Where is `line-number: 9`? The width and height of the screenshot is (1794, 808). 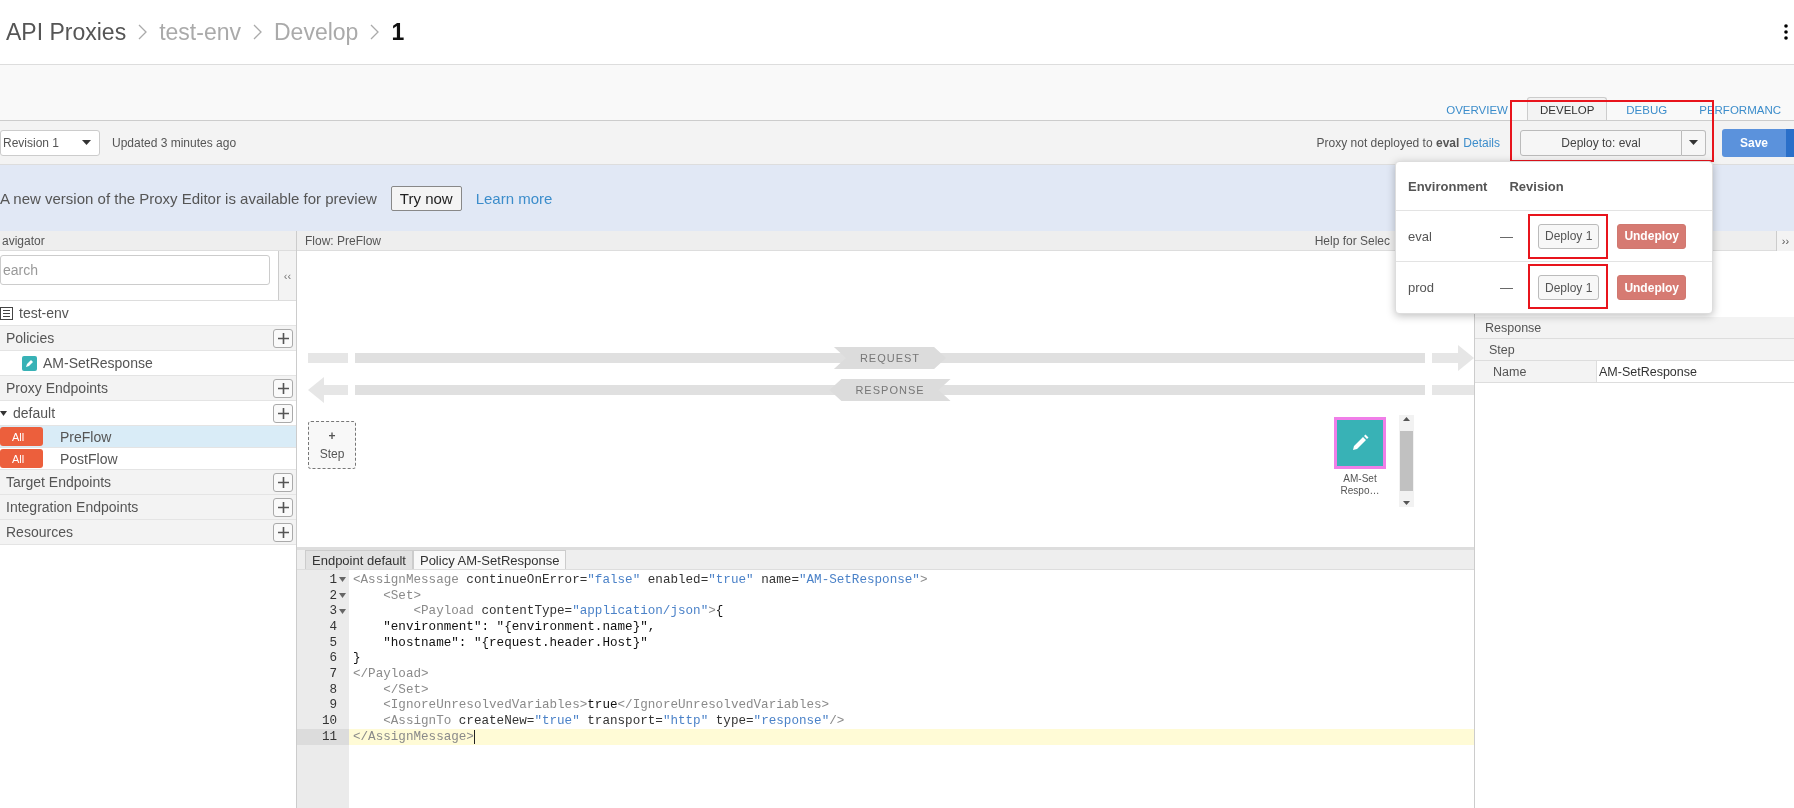 line-number: 9 is located at coordinates (333, 705).